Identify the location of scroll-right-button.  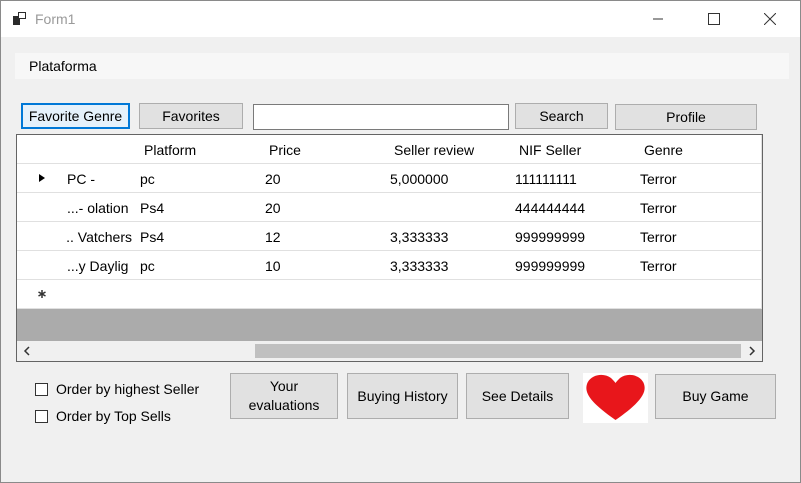
(752, 351).